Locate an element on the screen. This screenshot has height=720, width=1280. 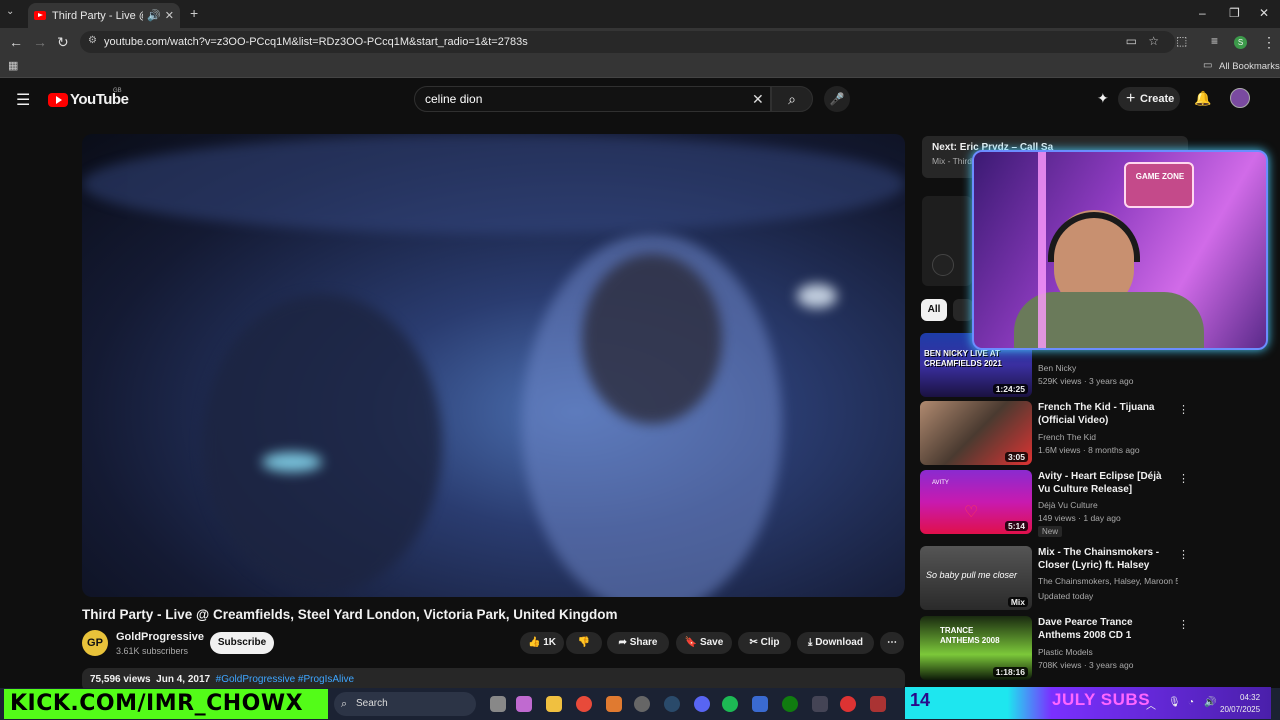
search-input: celine dion is located at coordinates (592, 99).